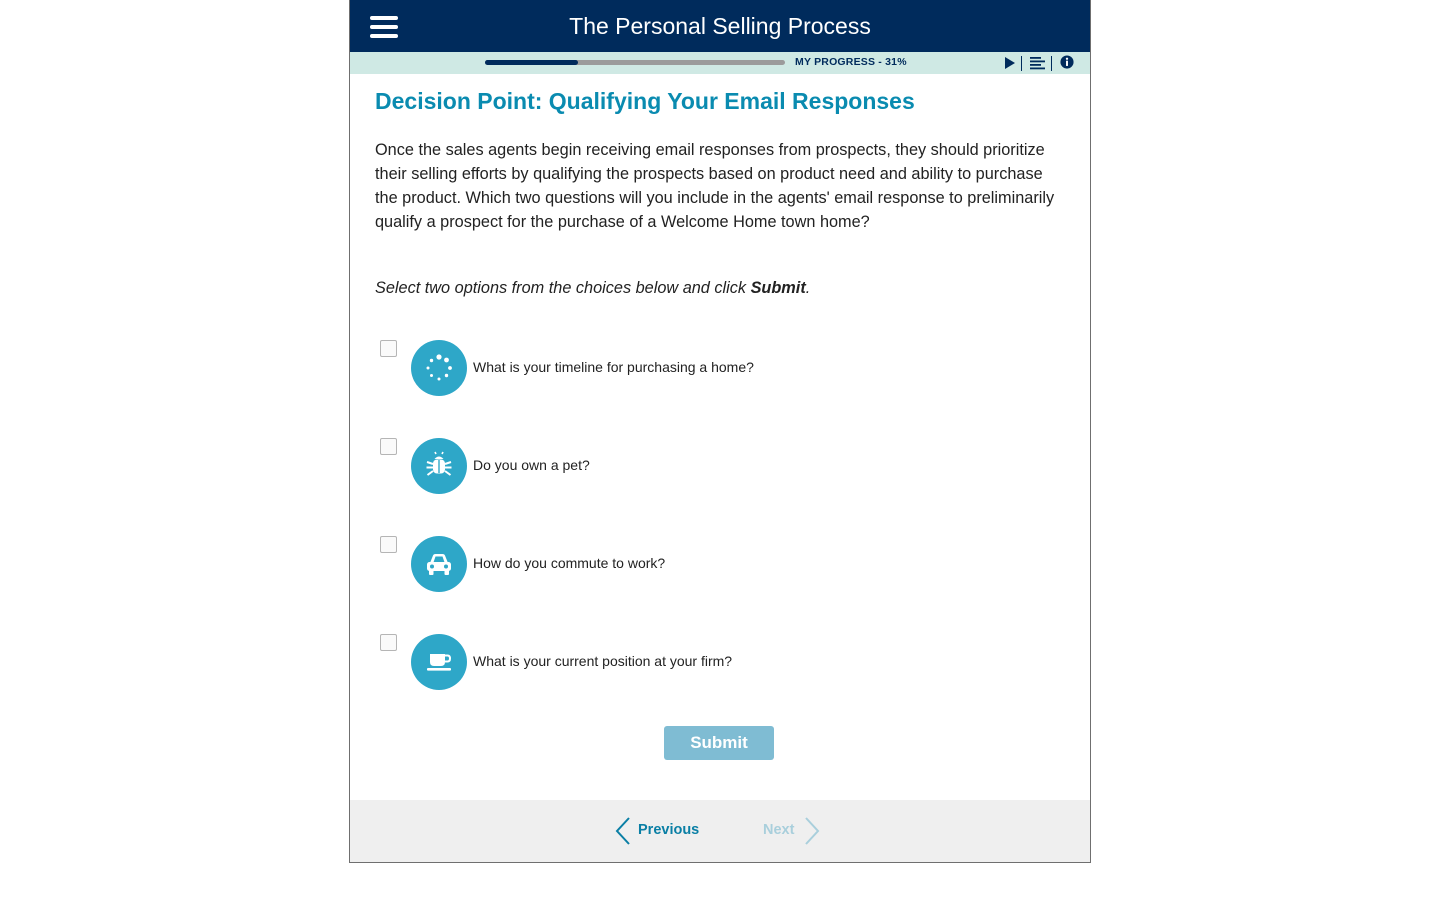 The height and width of the screenshot is (900, 1440). Describe the element at coordinates (669, 830) in the screenshot. I see `previous-label: Previous` at that location.